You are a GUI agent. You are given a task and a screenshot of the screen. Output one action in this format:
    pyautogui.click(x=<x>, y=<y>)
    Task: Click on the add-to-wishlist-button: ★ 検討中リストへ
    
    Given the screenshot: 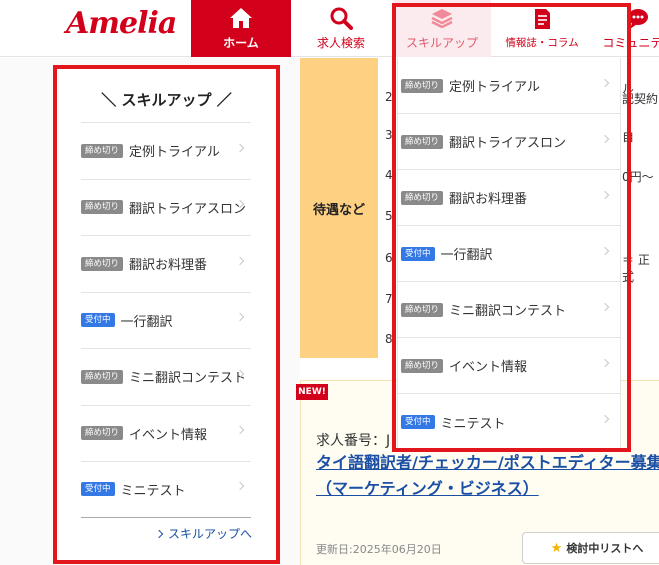 What is the action you would take?
    pyautogui.click(x=590, y=548)
    